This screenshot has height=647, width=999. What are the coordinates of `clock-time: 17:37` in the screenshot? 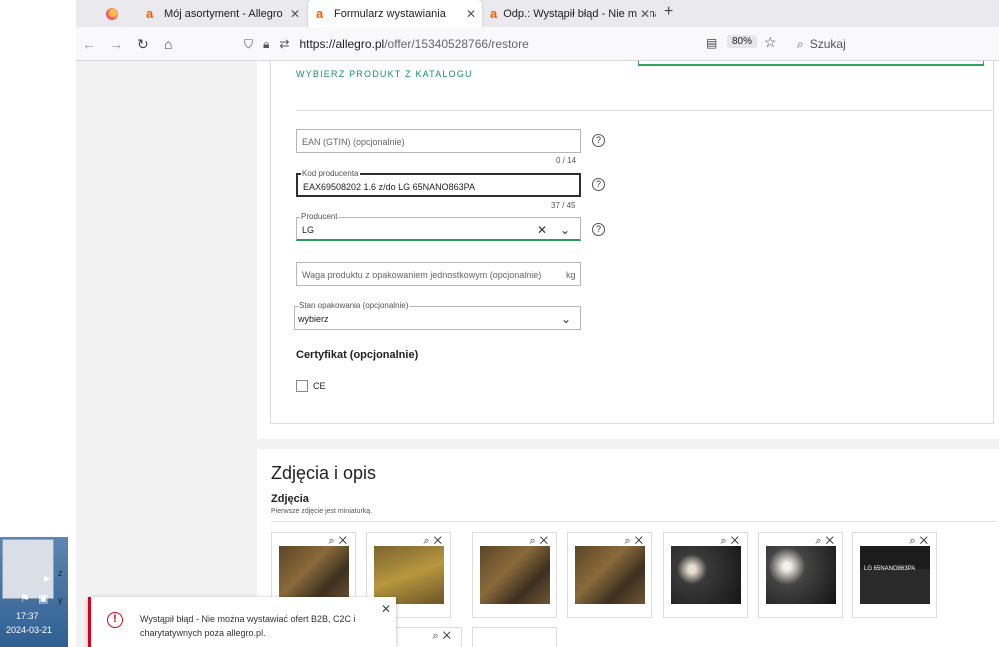 It's located at (27, 616).